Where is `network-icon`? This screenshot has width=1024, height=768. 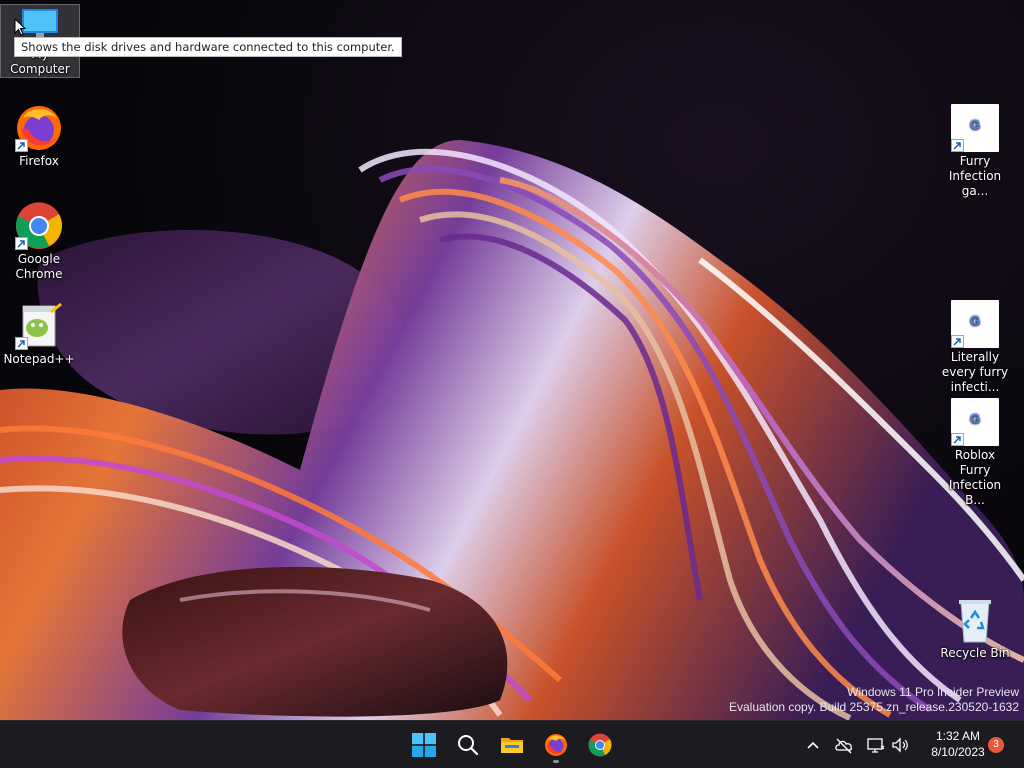
network-icon is located at coordinates (876, 745).